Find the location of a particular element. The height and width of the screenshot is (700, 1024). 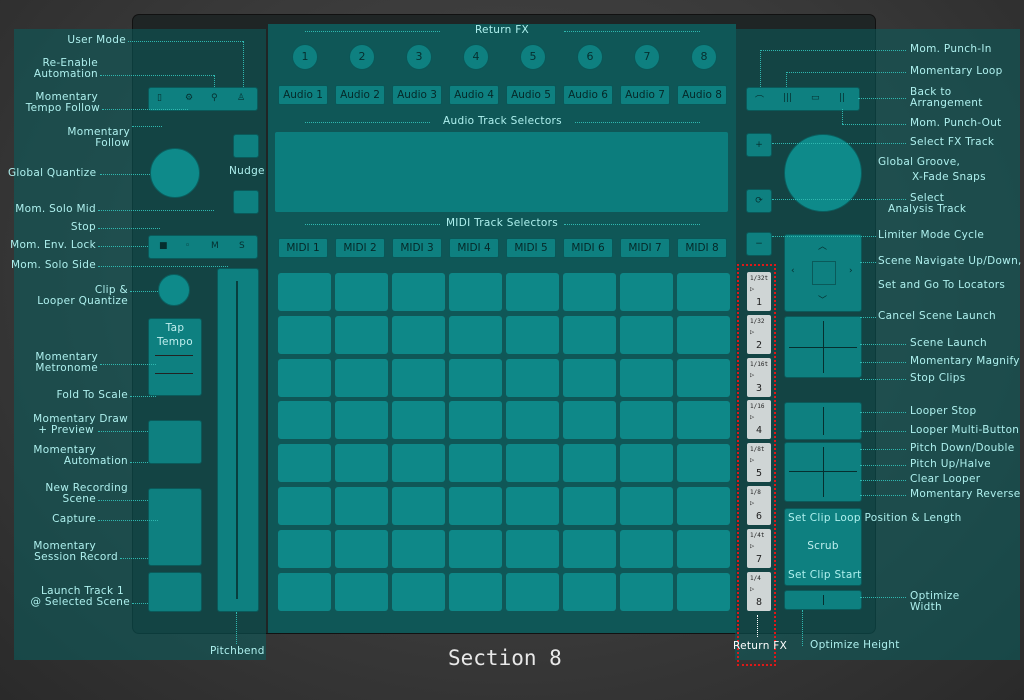

pad-r4-c6 is located at coordinates (589, 420).